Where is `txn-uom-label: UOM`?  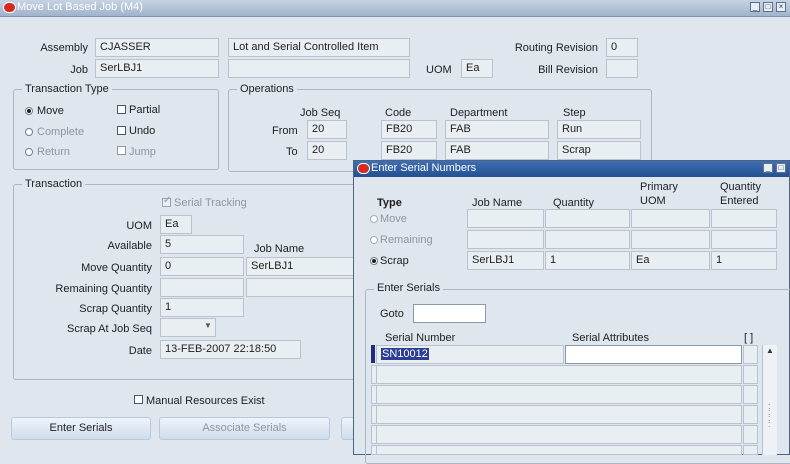 txn-uom-label: UOM is located at coordinates (139, 226).